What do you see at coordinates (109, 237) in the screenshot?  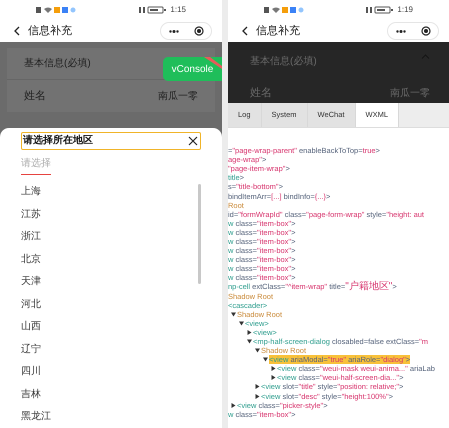 I see `region-option: 浙江` at bounding box center [109, 237].